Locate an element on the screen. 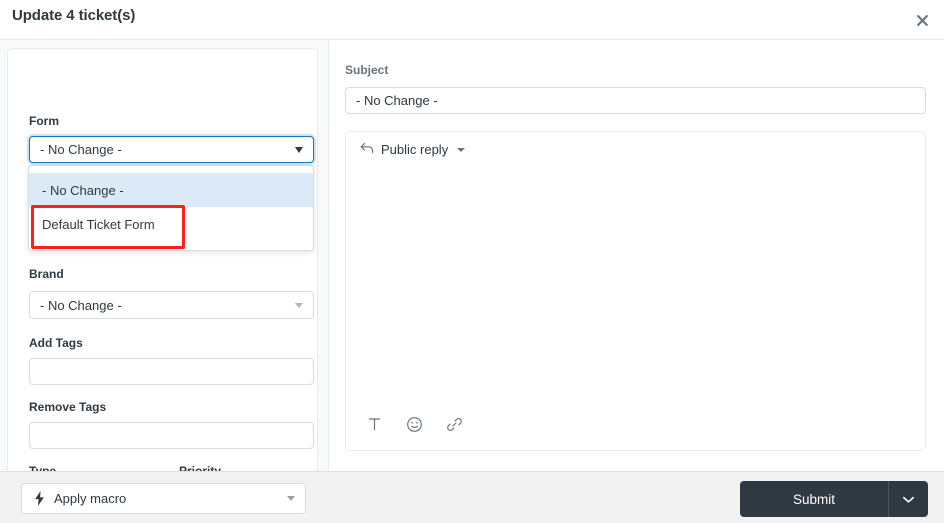 Image resolution: width=944 pixels, height=523 pixels. brand-select: - No Change - is located at coordinates (171, 305).